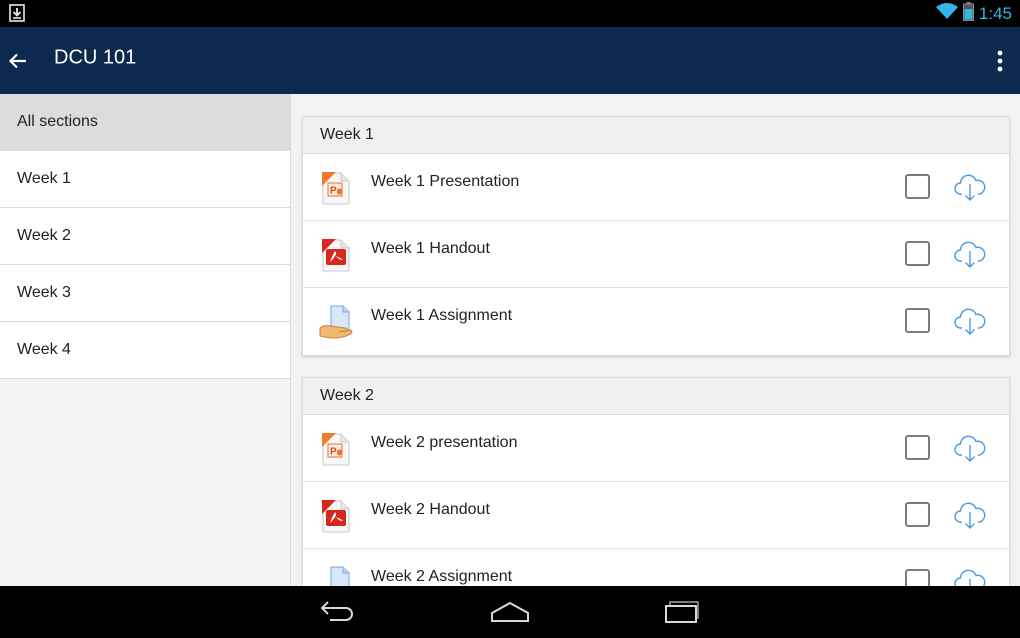  I want to click on home-button, so click(510, 612).